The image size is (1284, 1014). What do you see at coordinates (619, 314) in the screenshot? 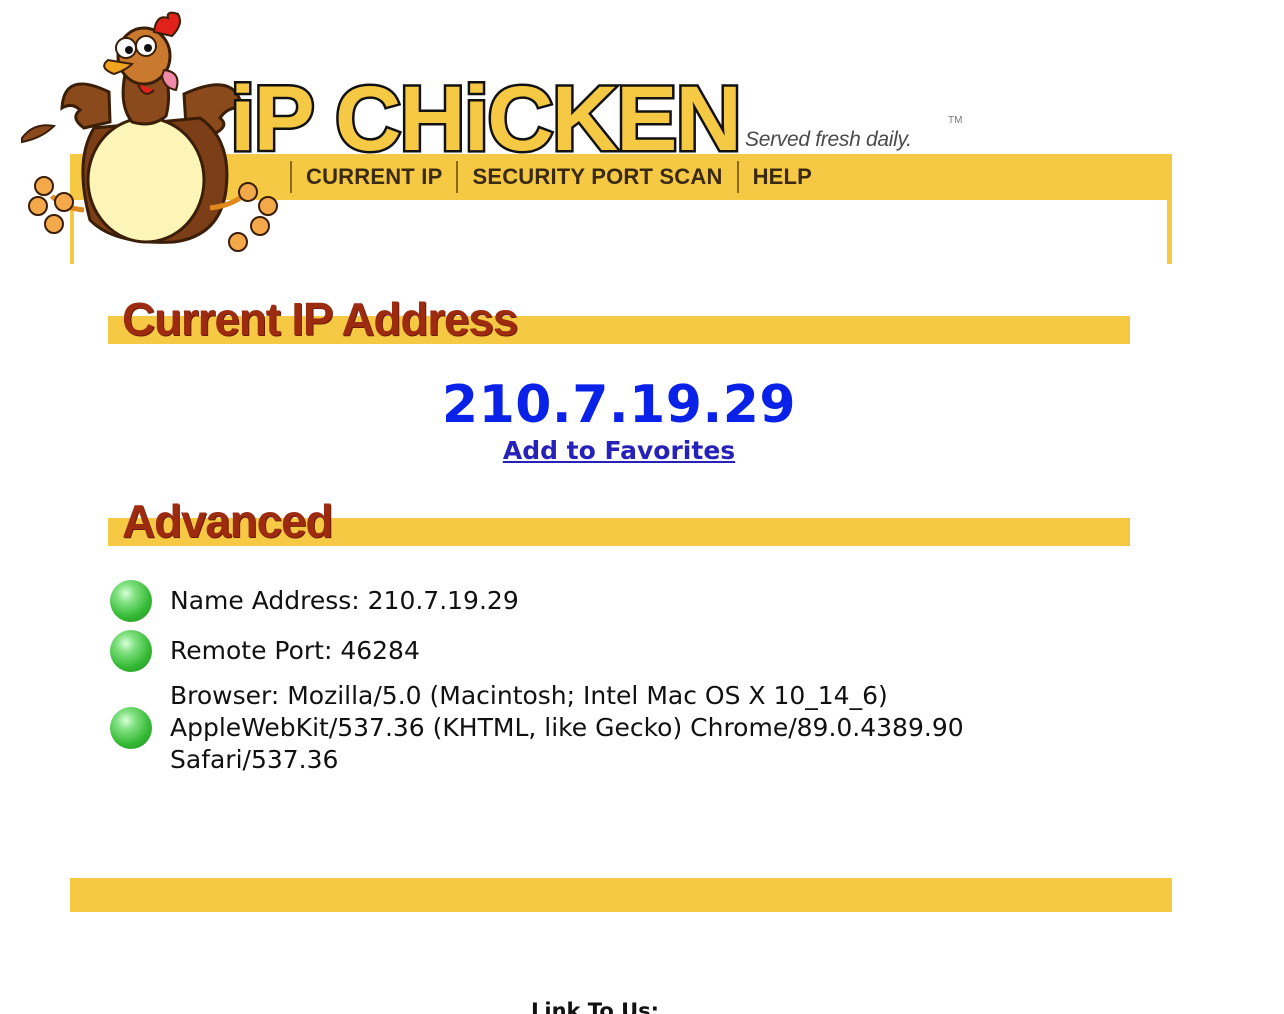
I see `current-ip-heading: Current IP Address` at bounding box center [619, 314].